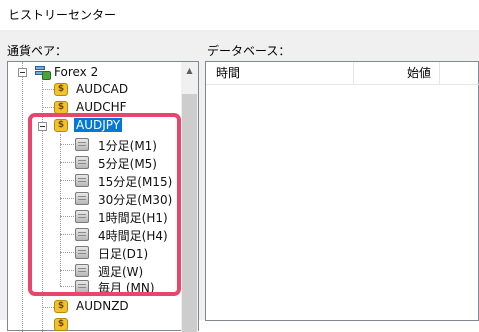 Image resolution: width=479 pixels, height=332 pixels. I want to click on symbol-label: AUDCHF, so click(101, 107).